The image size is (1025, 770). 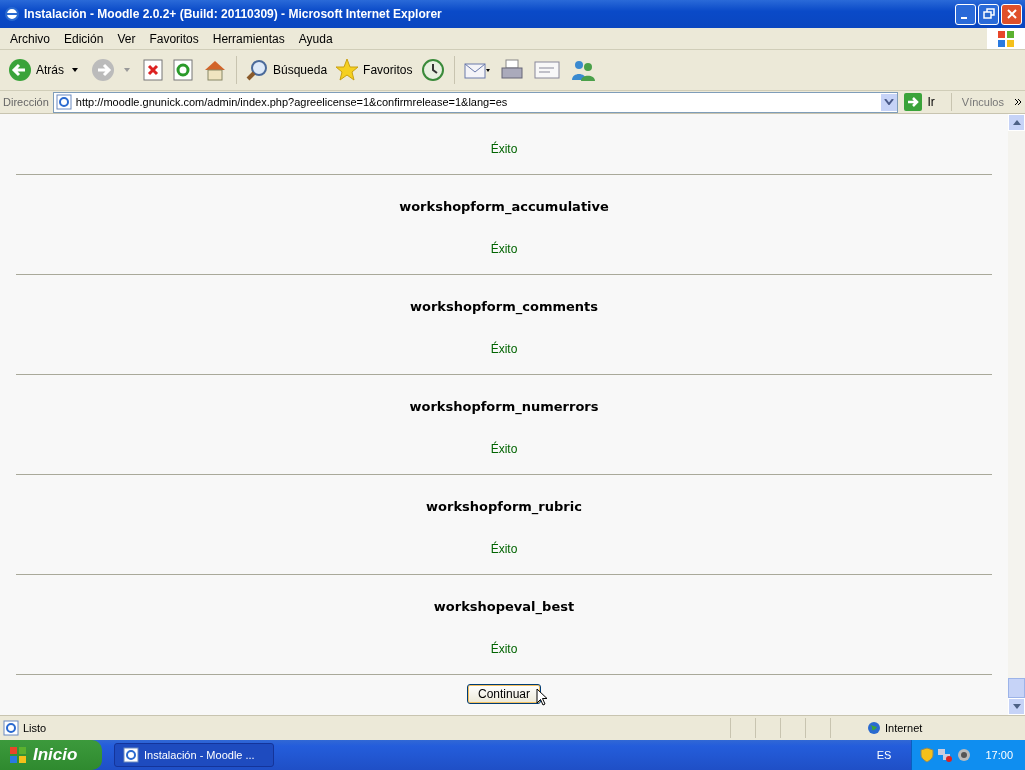 I want to click on close-icon, so click(x=1011, y=14).